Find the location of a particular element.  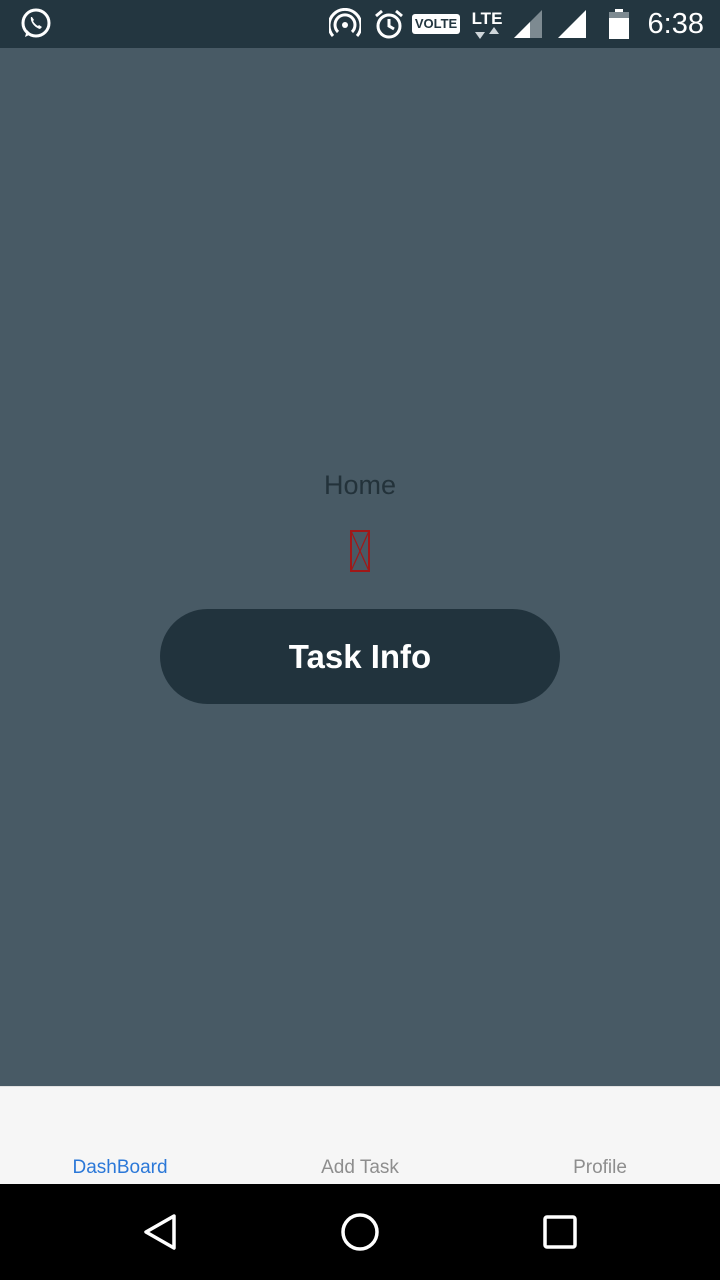

status-time: 6:38 is located at coordinates (675, 24).